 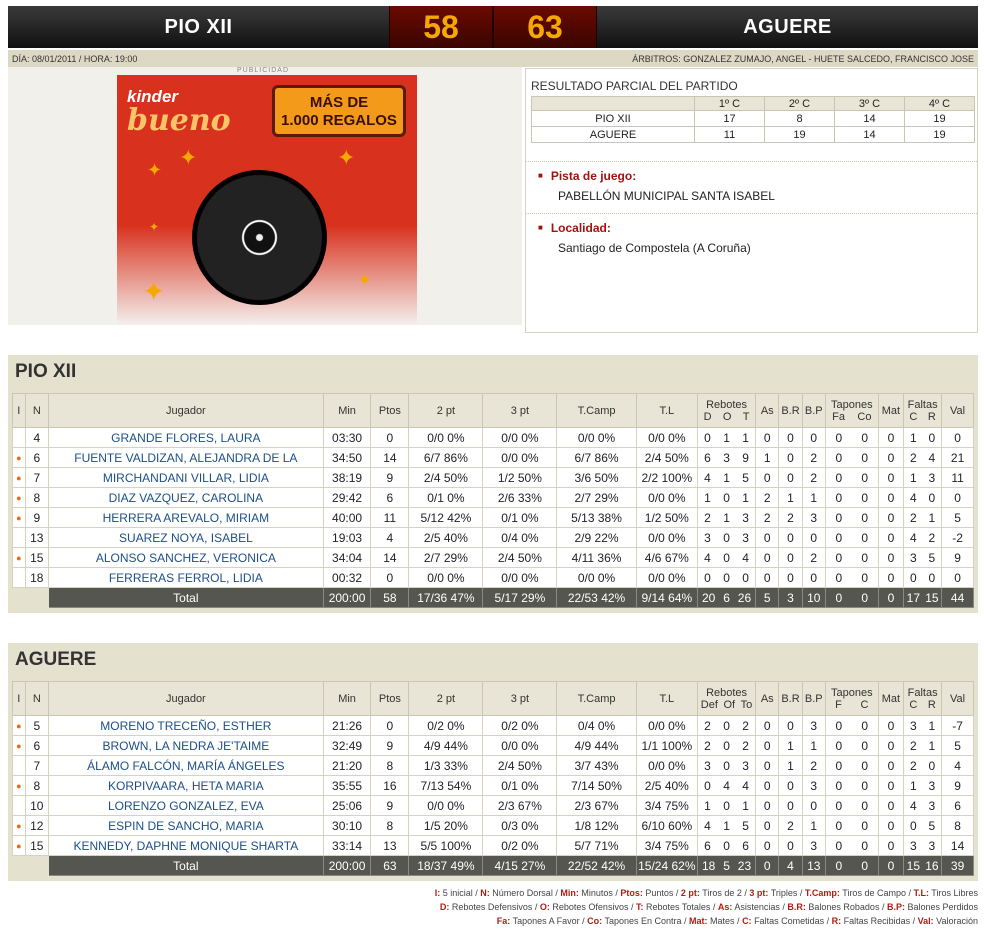 I want to click on player-name-link: BROWN, LA NEDRA JE'TAIME, so click(x=185, y=745).